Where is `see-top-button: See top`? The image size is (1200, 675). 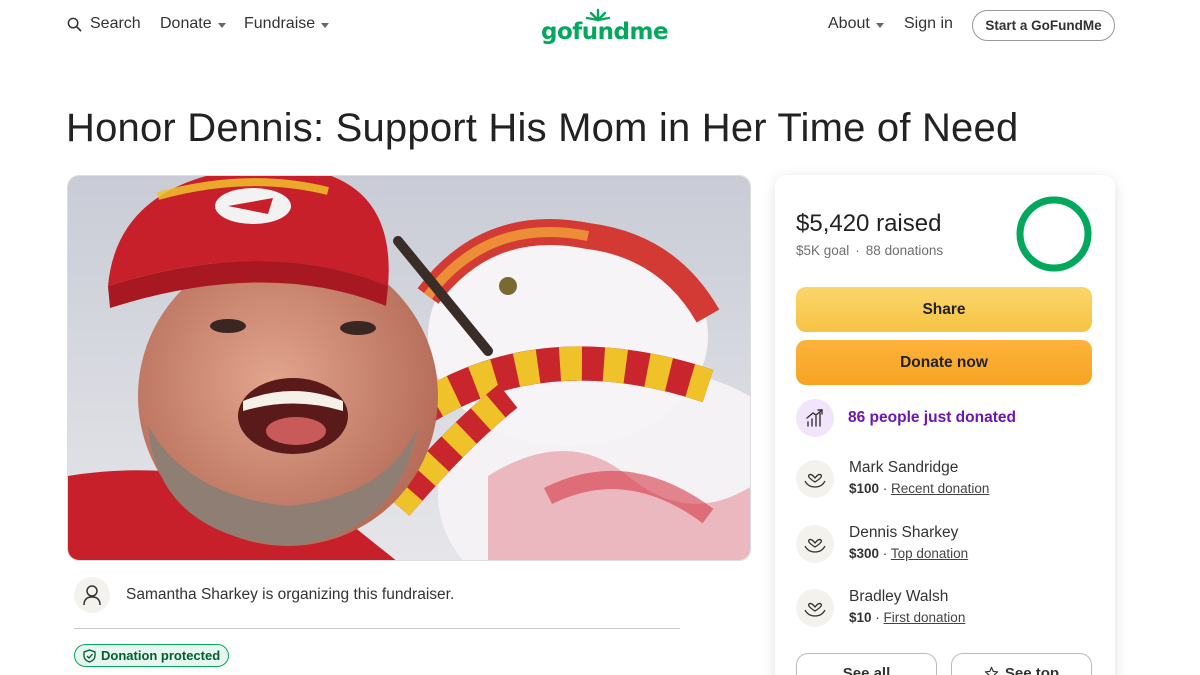
see-top-button: See top is located at coordinates (1021, 664).